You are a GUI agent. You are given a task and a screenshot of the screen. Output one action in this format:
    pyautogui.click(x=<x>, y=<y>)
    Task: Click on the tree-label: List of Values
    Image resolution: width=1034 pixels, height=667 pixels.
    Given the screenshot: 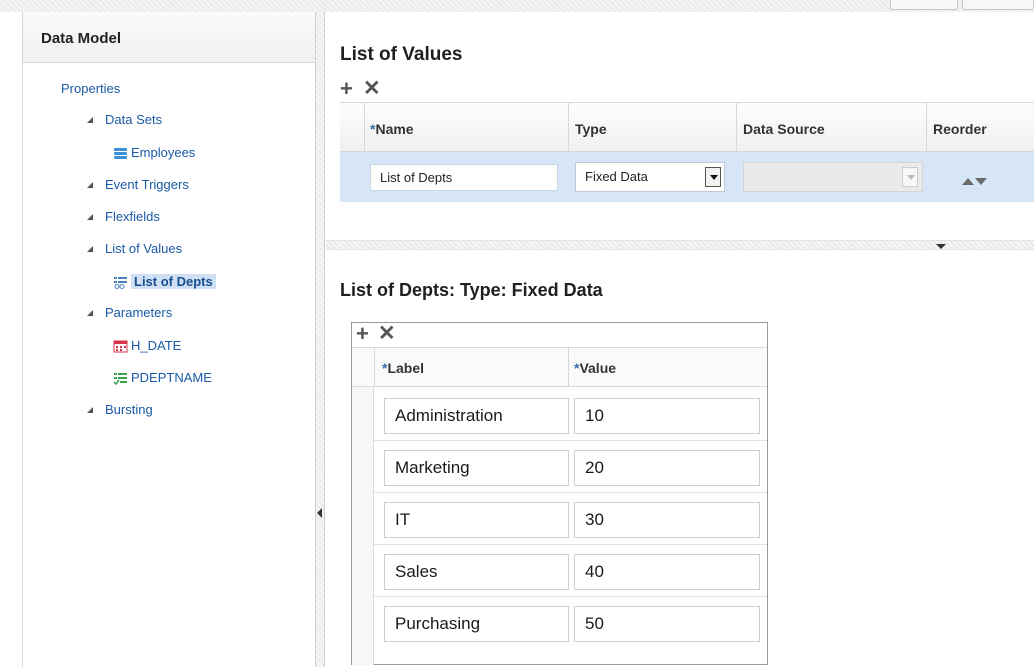 What is the action you would take?
    pyautogui.click(x=144, y=248)
    